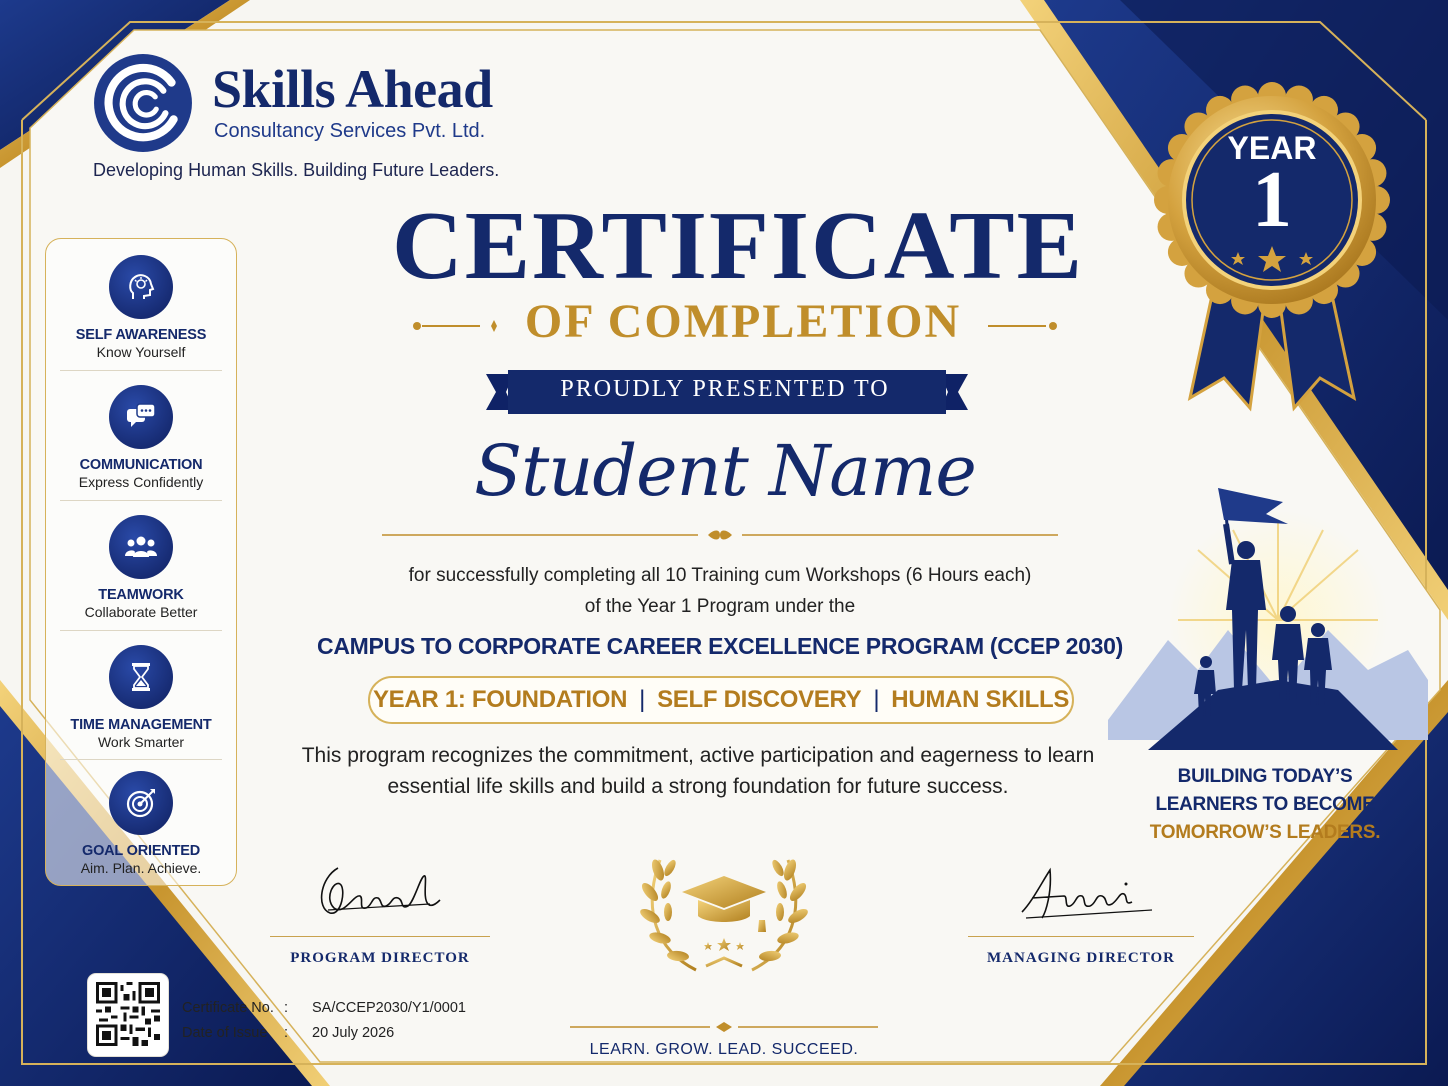 Image resolution: width=1448 pixels, height=1086 pixels. Describe the element at coordinates (141, 482) in the screenshot. I see `skill-subtitle: Express Confidently` at that location.